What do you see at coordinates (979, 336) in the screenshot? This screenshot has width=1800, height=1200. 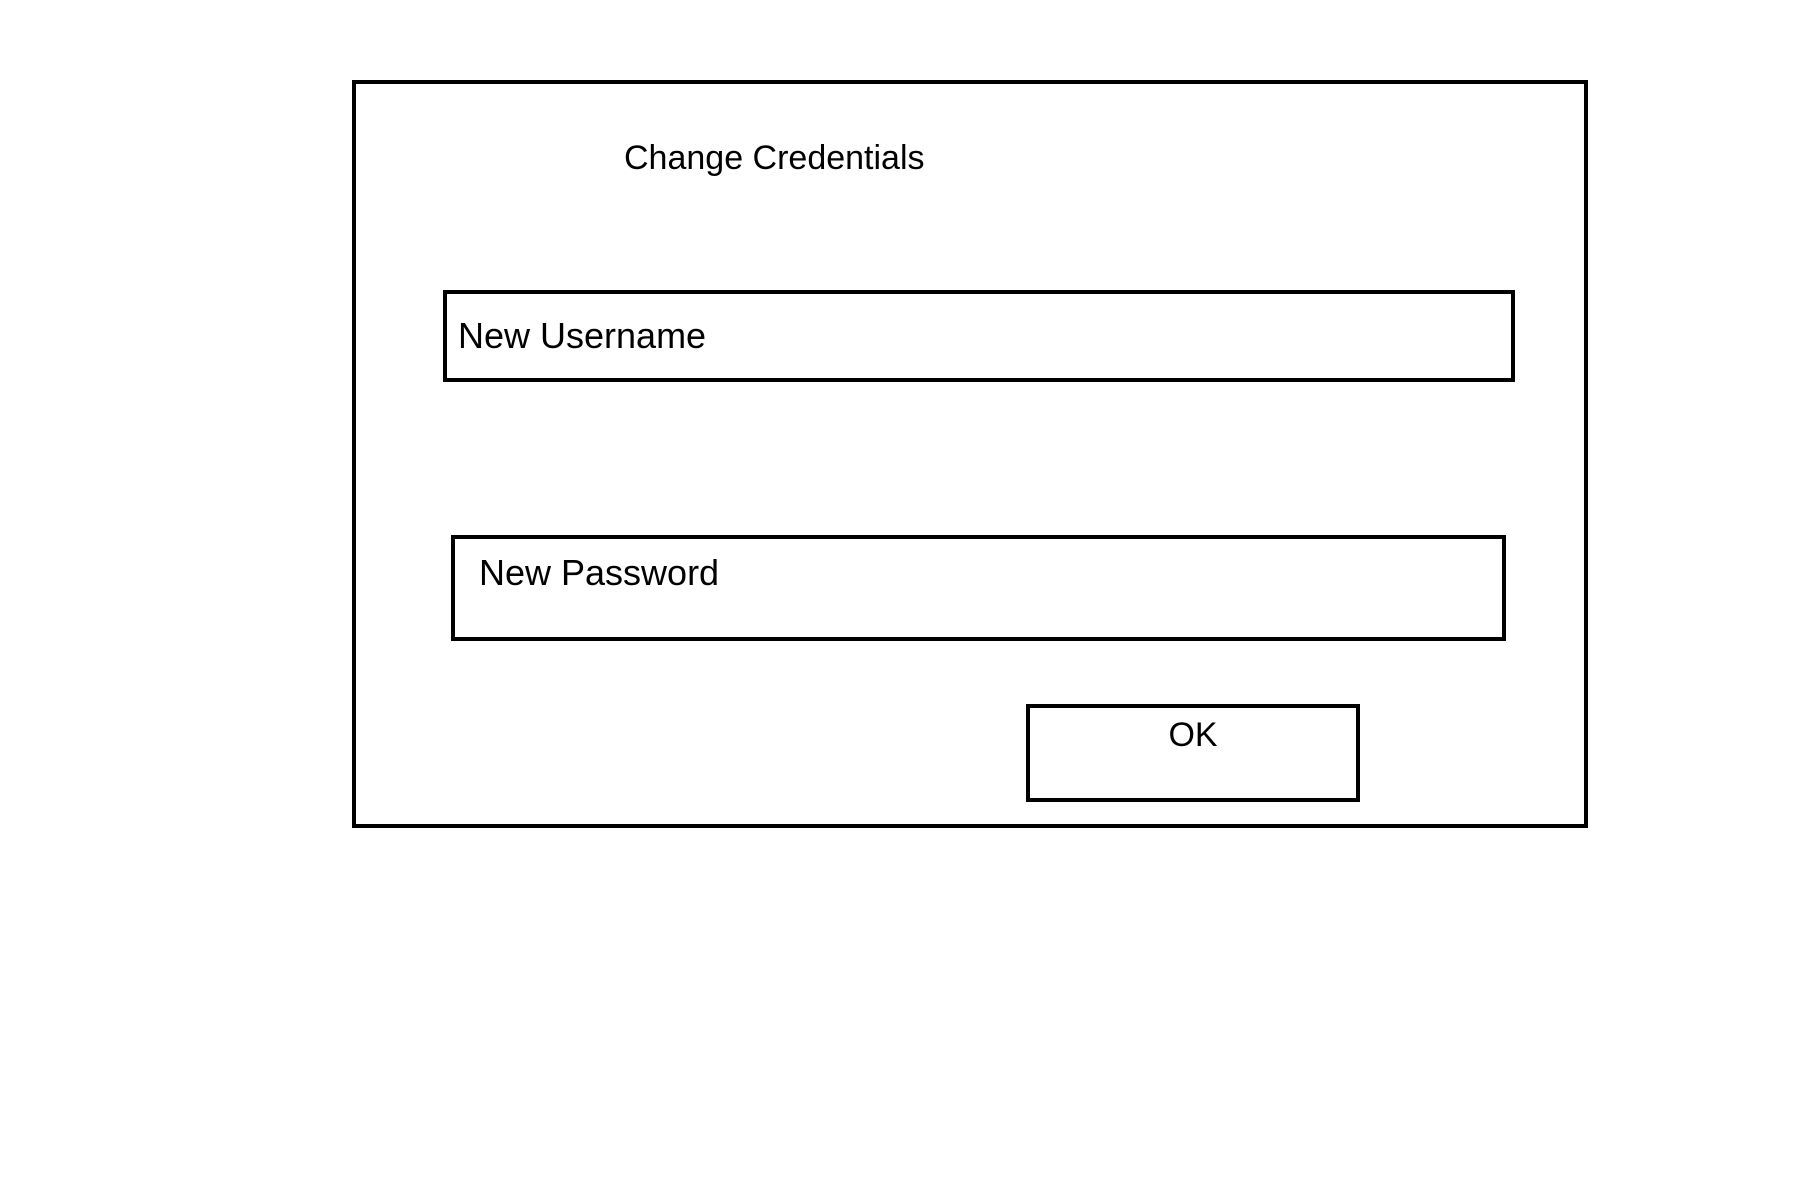 I see `new-username-input` at bounding box center [979, 336].